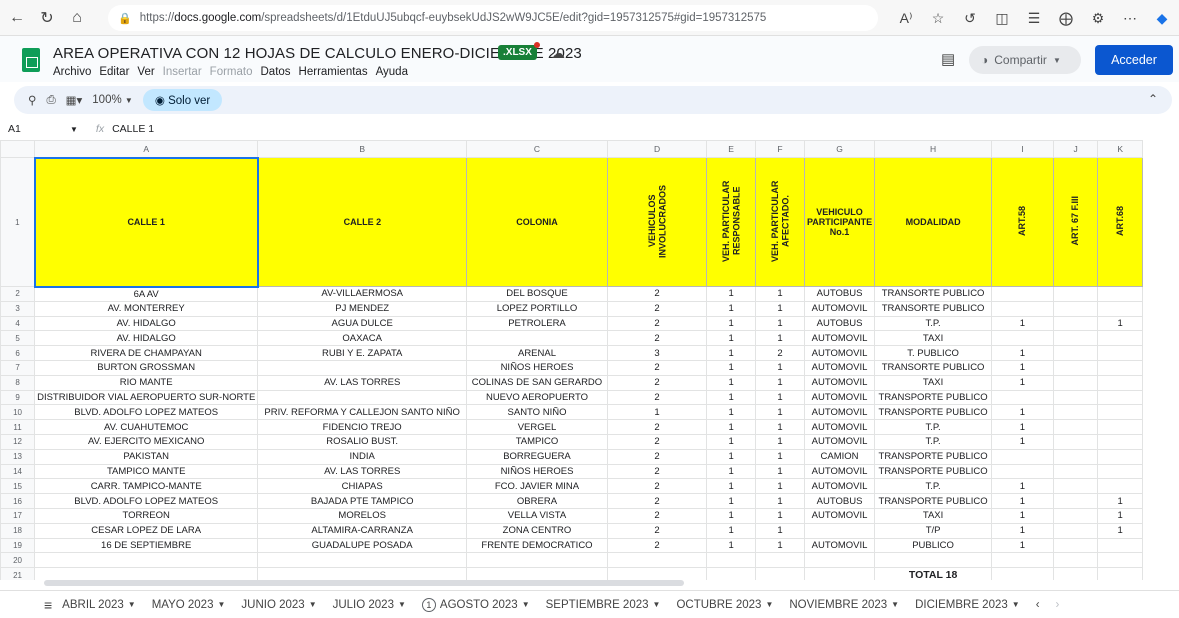 The image size is (1179, 618). Describe the element at coordinates (731, 222) in the screenshot. I see `header-cell: VEH. PARTICULAR RESPONSABLE` at that location.